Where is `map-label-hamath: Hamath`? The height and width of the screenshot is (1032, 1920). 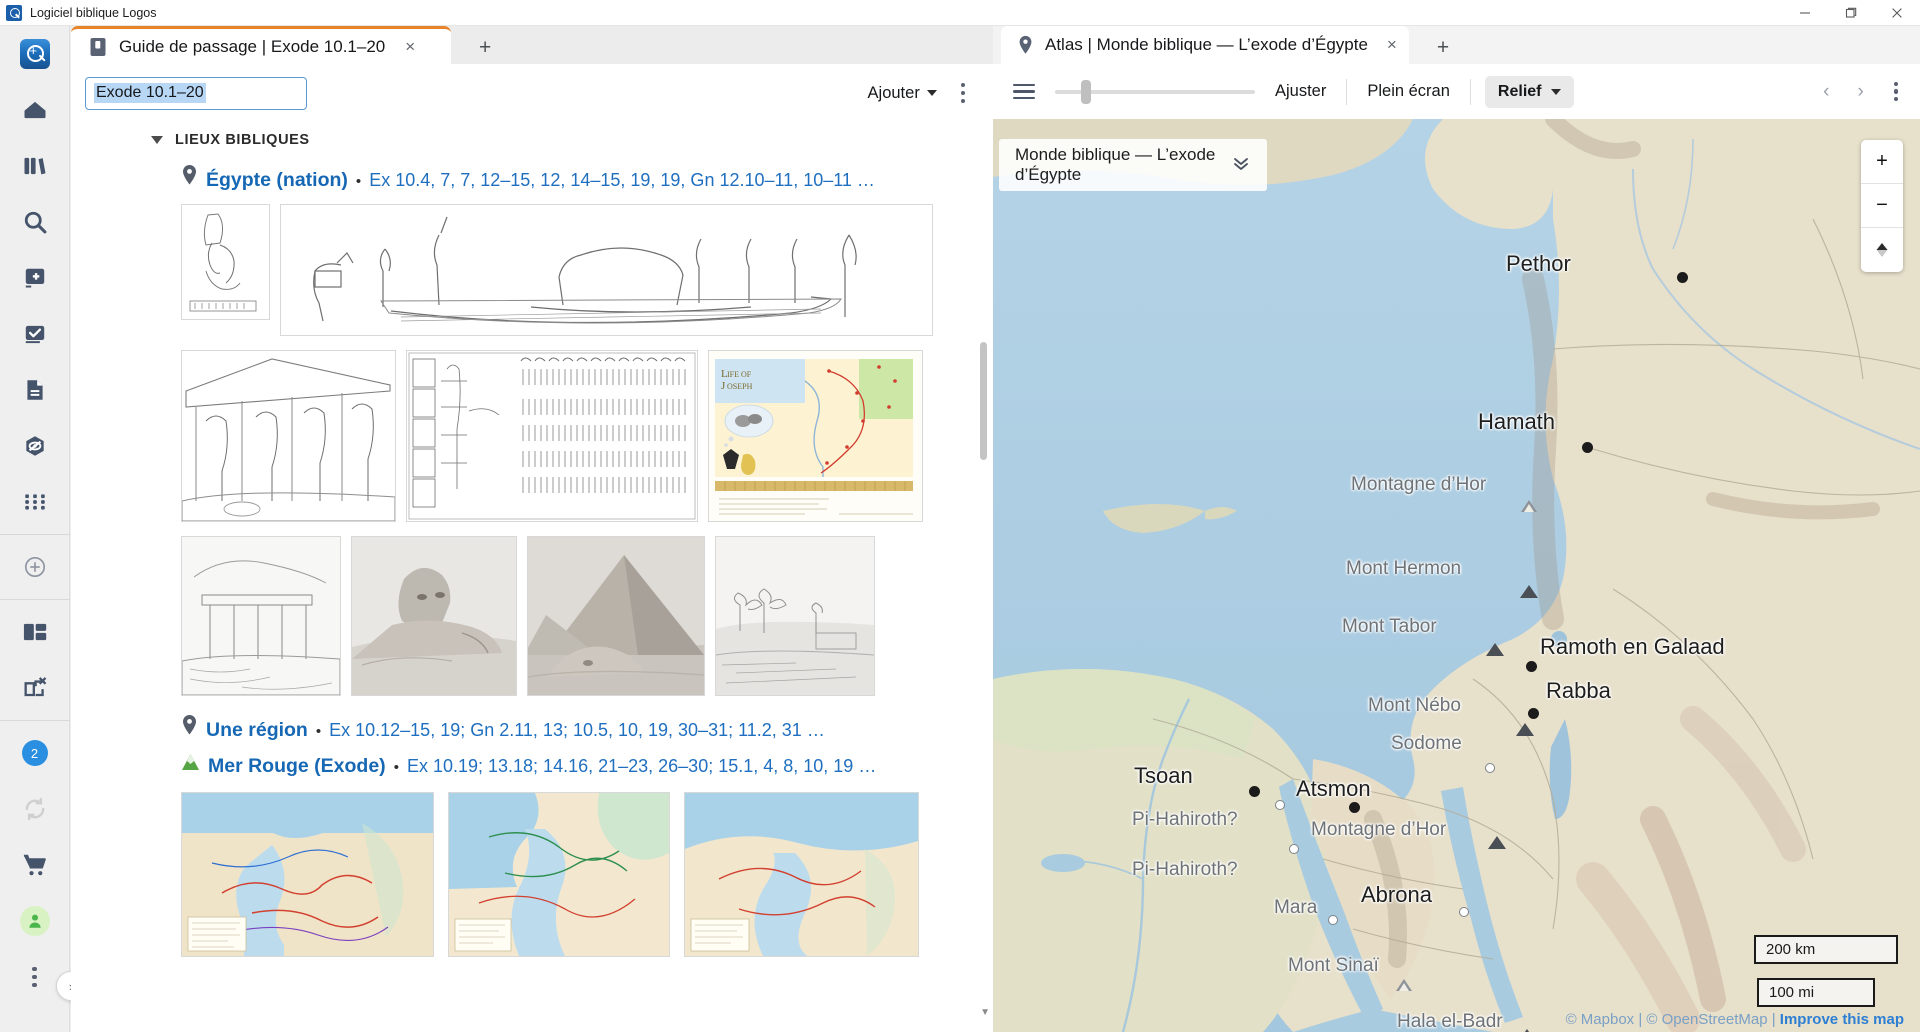 map-label-hamath: Hamath is located at coordinates (1516, 422).